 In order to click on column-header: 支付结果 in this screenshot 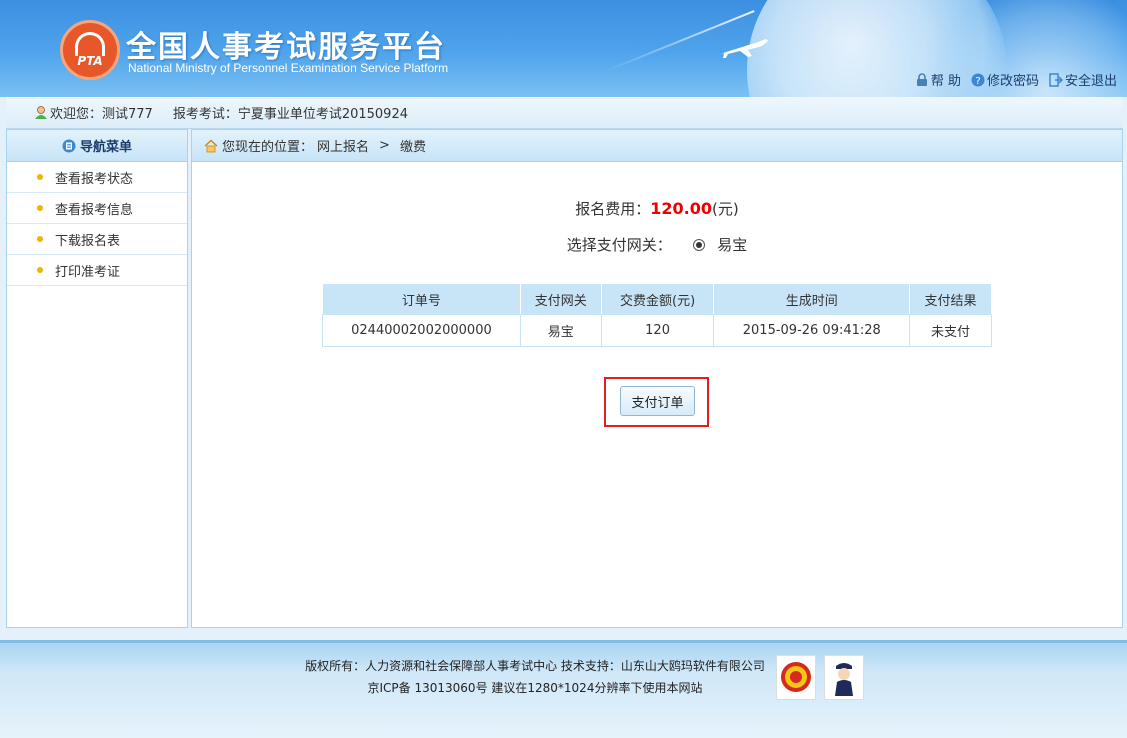, I will do `click(950, 299)`.